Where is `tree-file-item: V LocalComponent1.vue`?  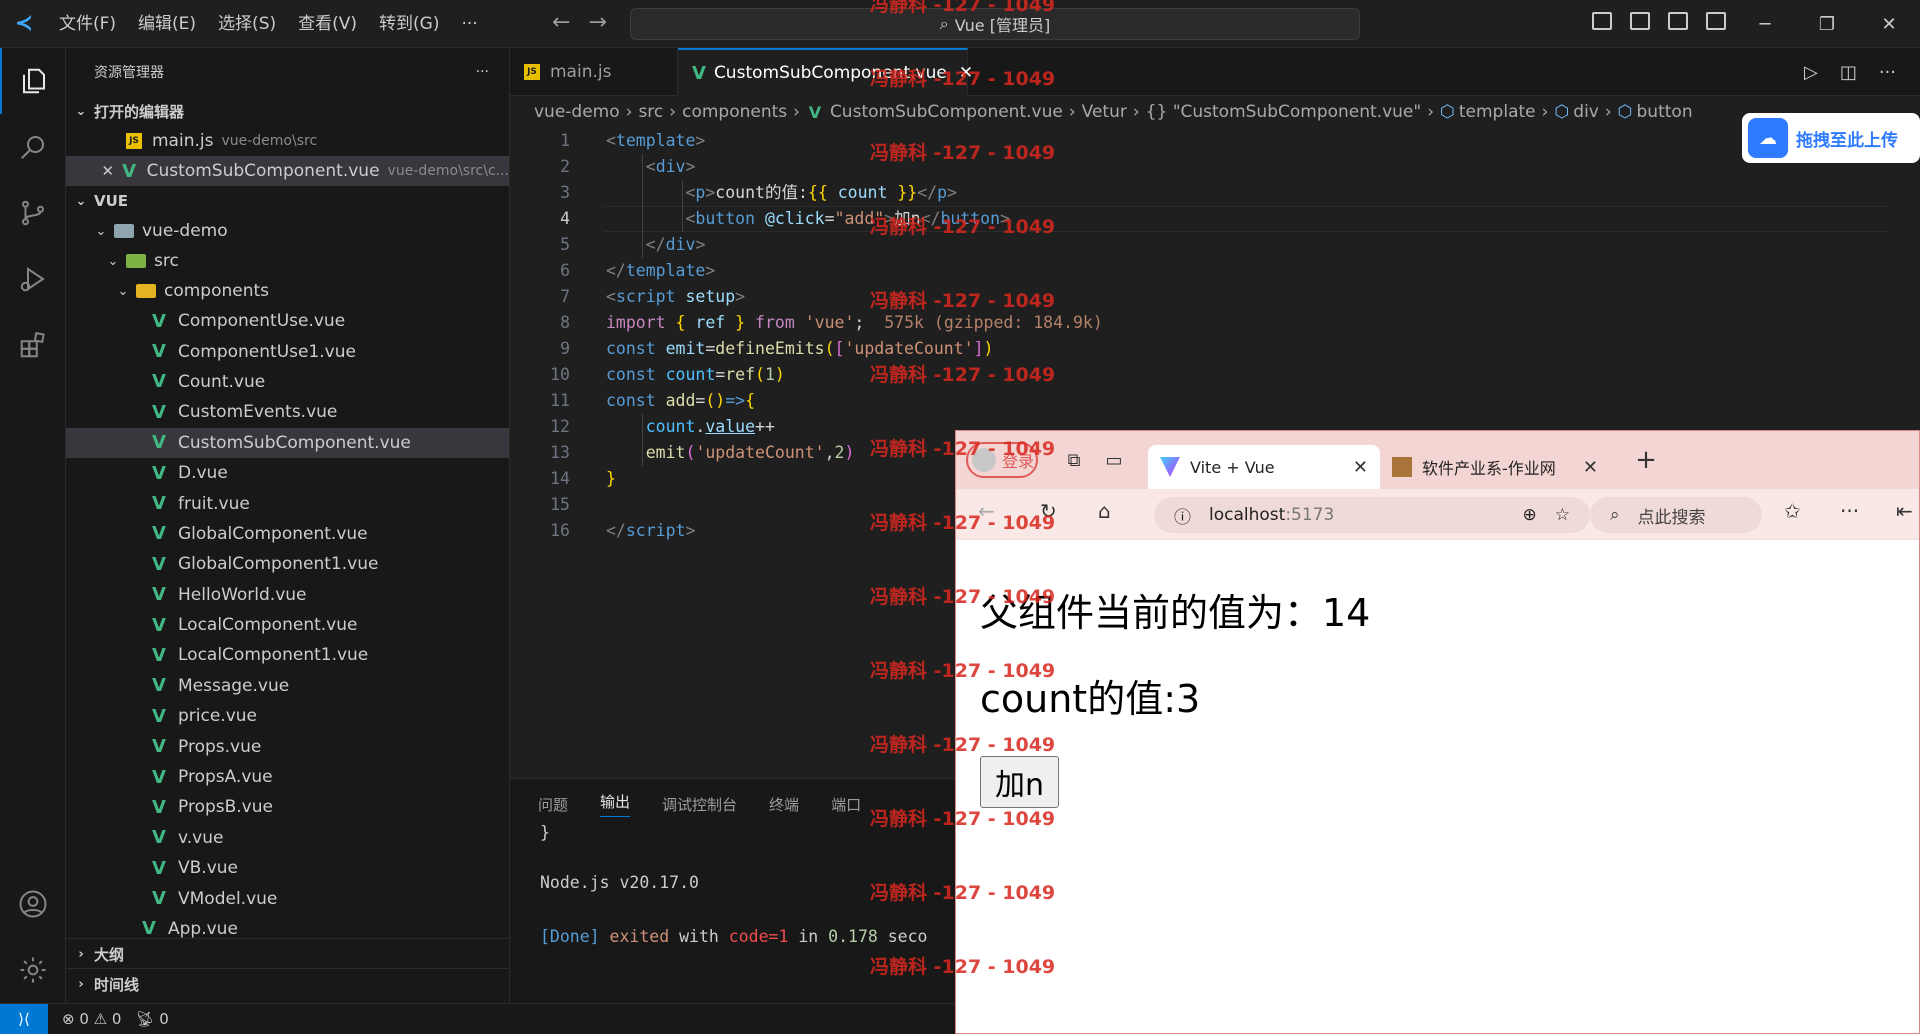 tree-file-item: V LocalComponent1.vue is located at coordinates (287, 655).